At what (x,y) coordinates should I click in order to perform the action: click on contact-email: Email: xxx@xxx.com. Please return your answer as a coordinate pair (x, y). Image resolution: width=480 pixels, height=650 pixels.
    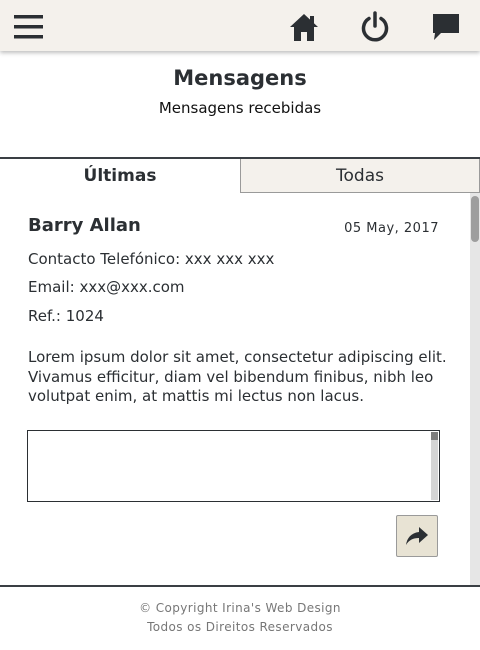
    Looking at the image, I should click on (106, 287).